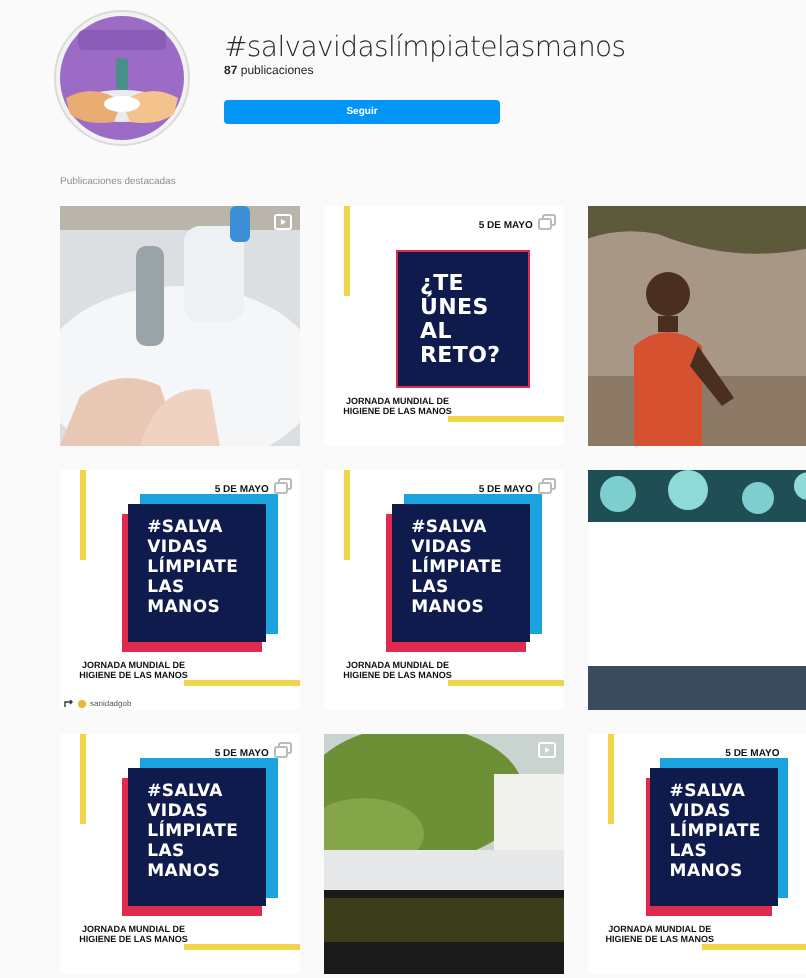 This screenshot has height=978, width=806. I want to click on hashtag-title: #salvavidaslímpiatelasmanos, so click(425, 48).